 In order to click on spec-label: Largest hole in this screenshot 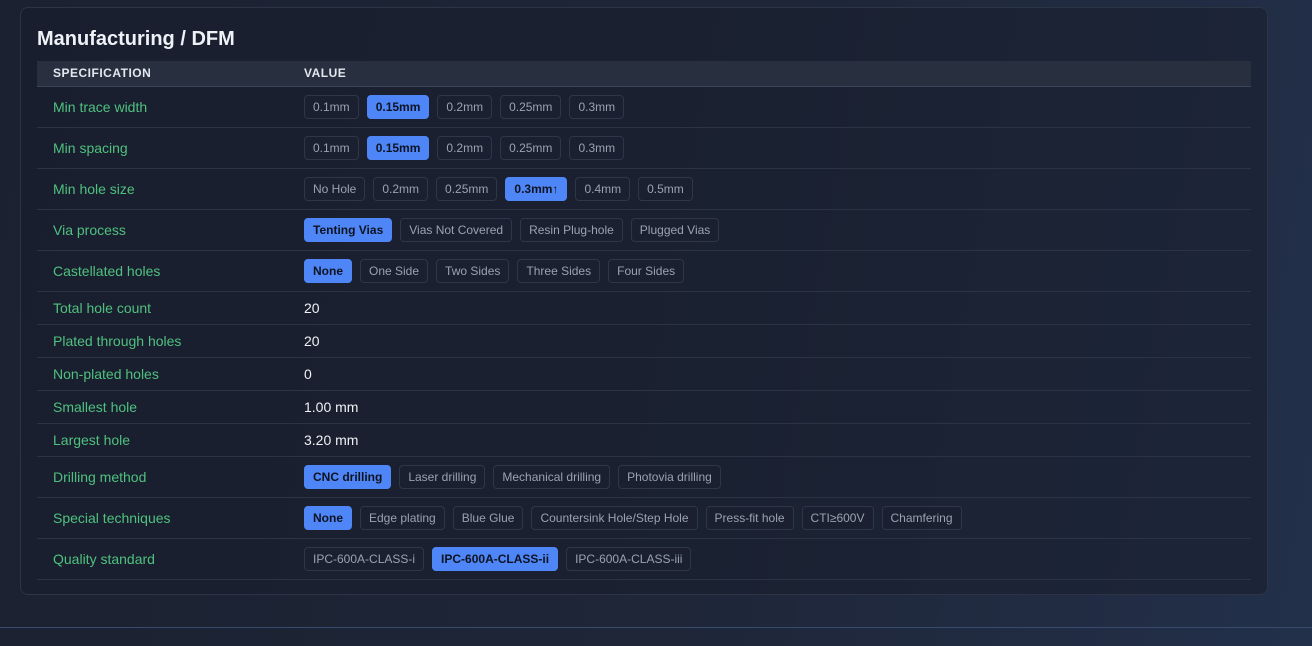, I will do `click(170, 440)`.